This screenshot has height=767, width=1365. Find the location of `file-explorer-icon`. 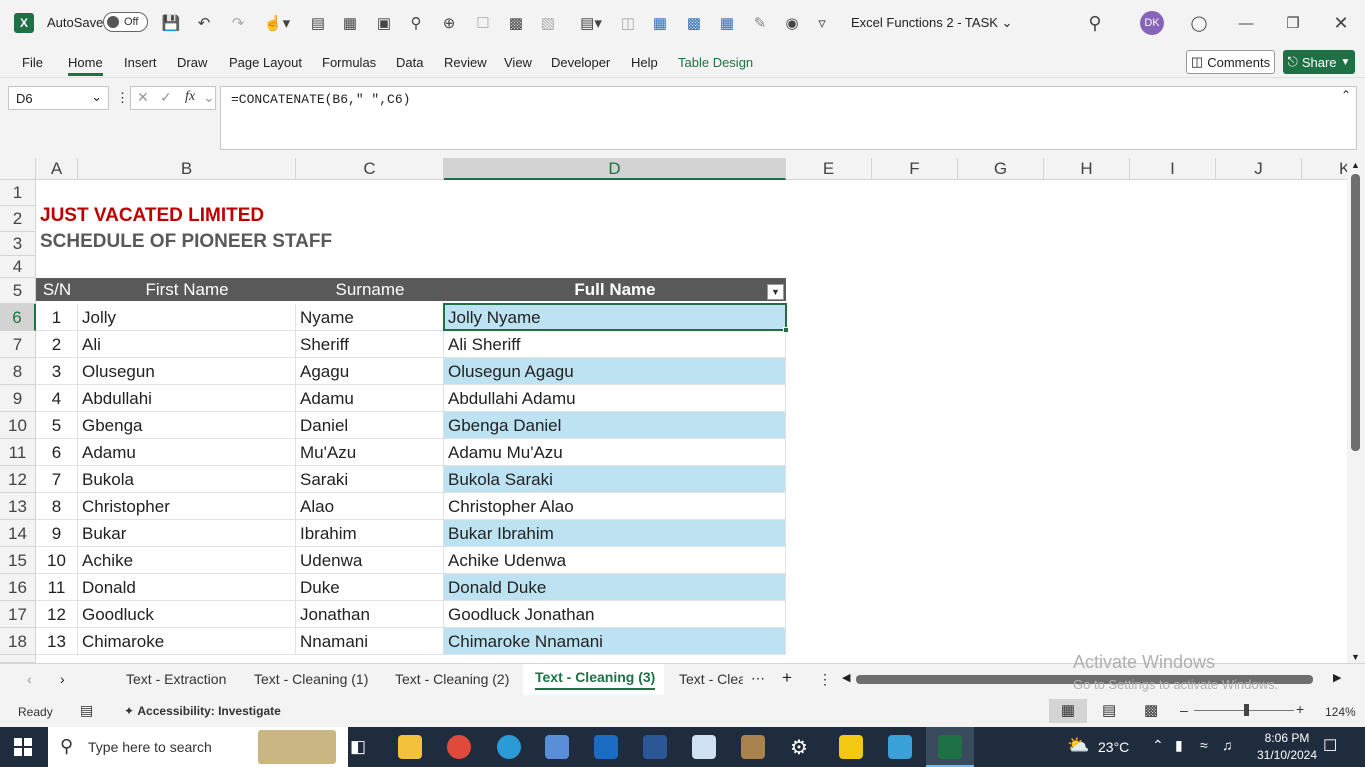

file-explorer-icon is located at coordinates (410, 747).